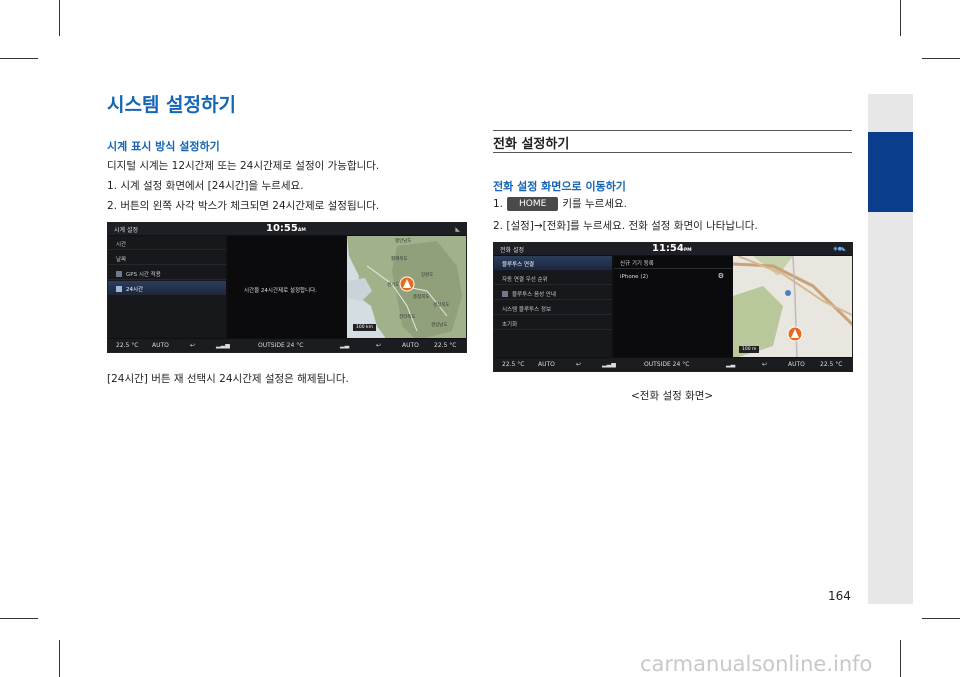  Describe the element at coordinates (228, 379) in the screenshot. I see `clock-note: [24시간] 버튼 재 선택시 24시간제 설정은 해제됩니다.` at that location.